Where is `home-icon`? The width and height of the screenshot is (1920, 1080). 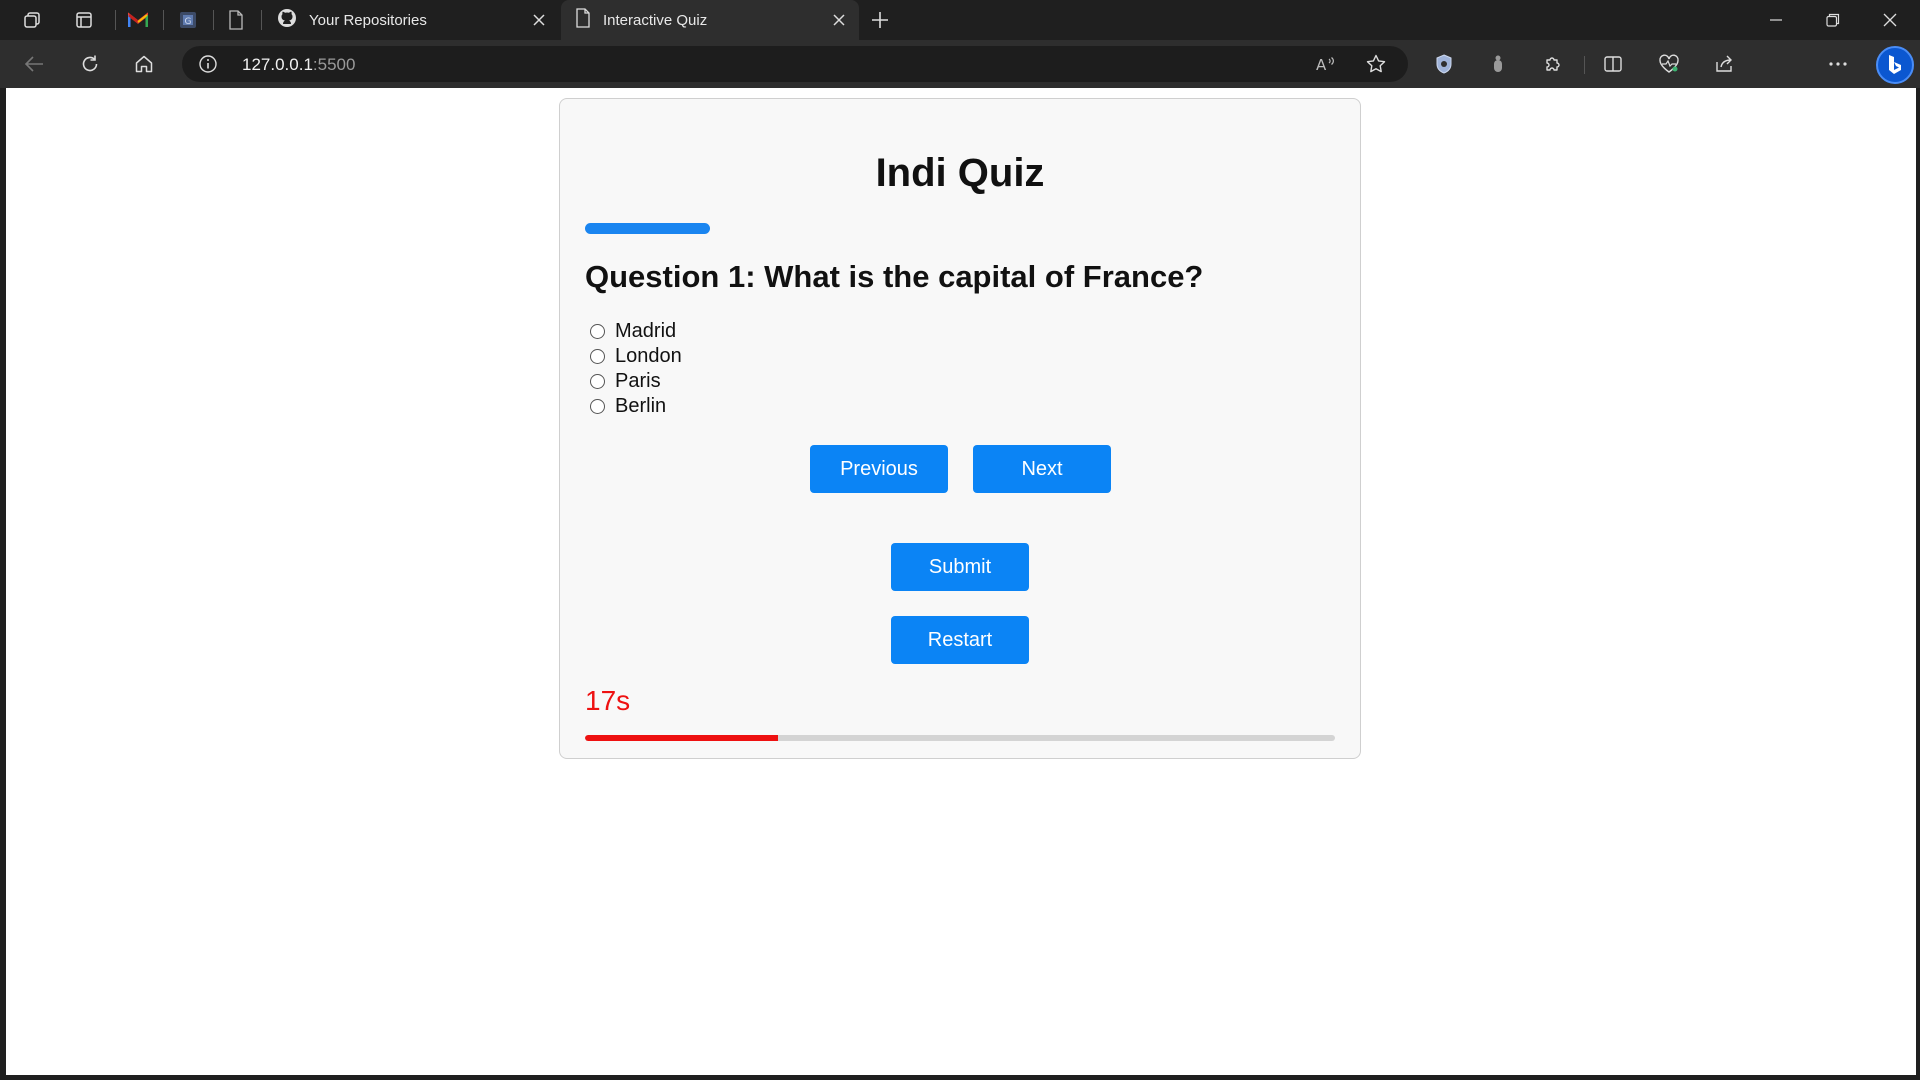
home-icon is located at coordinates (144, 64).